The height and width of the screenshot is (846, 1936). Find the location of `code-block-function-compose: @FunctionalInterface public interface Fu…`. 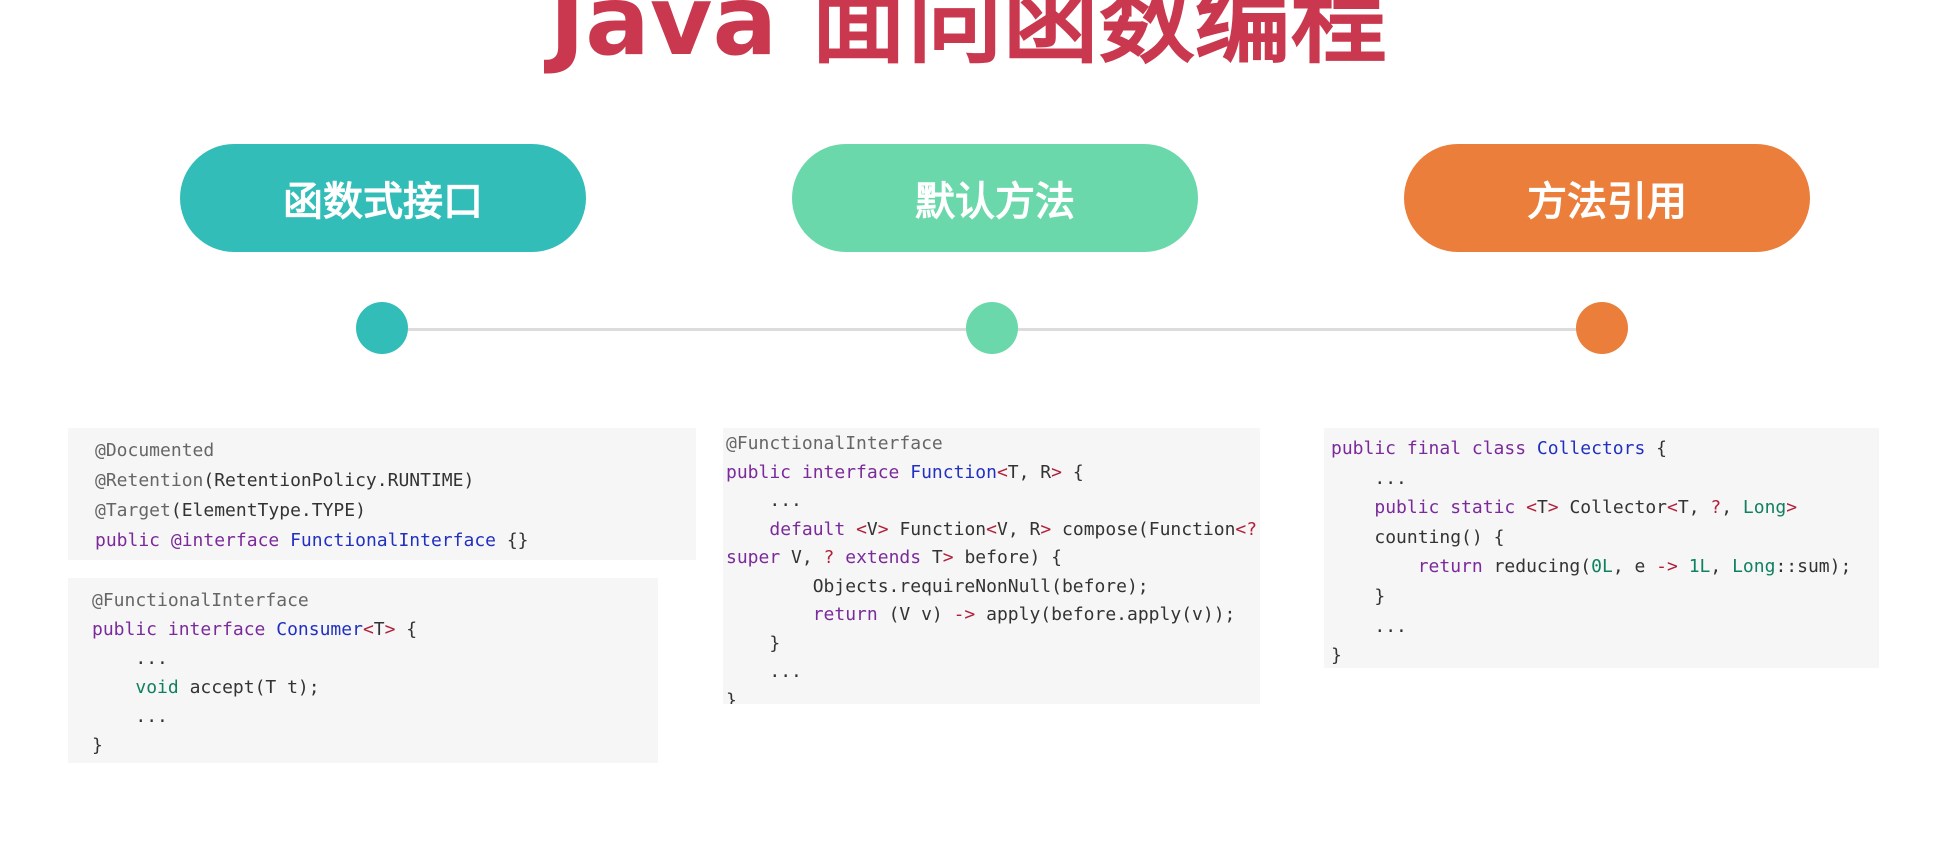

code-block-function-compose: @FunctionalInterface public interface Fu… is located at coordinates (991, 566).